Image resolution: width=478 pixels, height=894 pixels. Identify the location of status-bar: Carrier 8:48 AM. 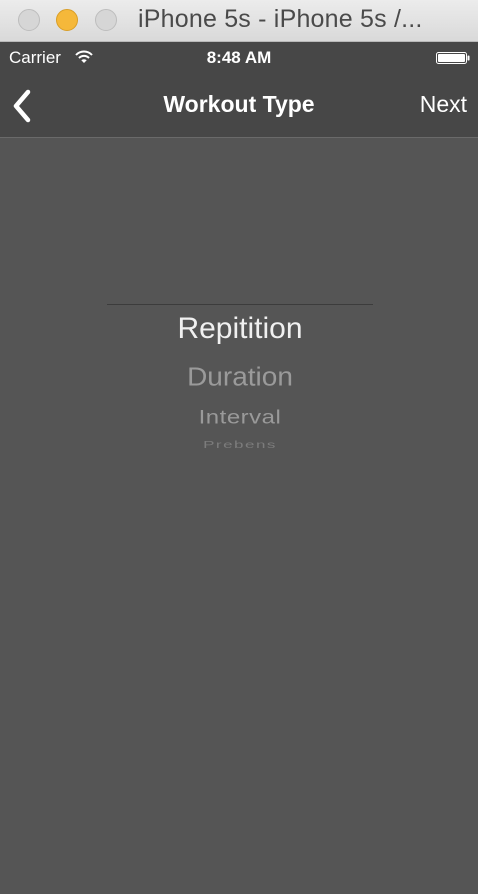
(239, 57).